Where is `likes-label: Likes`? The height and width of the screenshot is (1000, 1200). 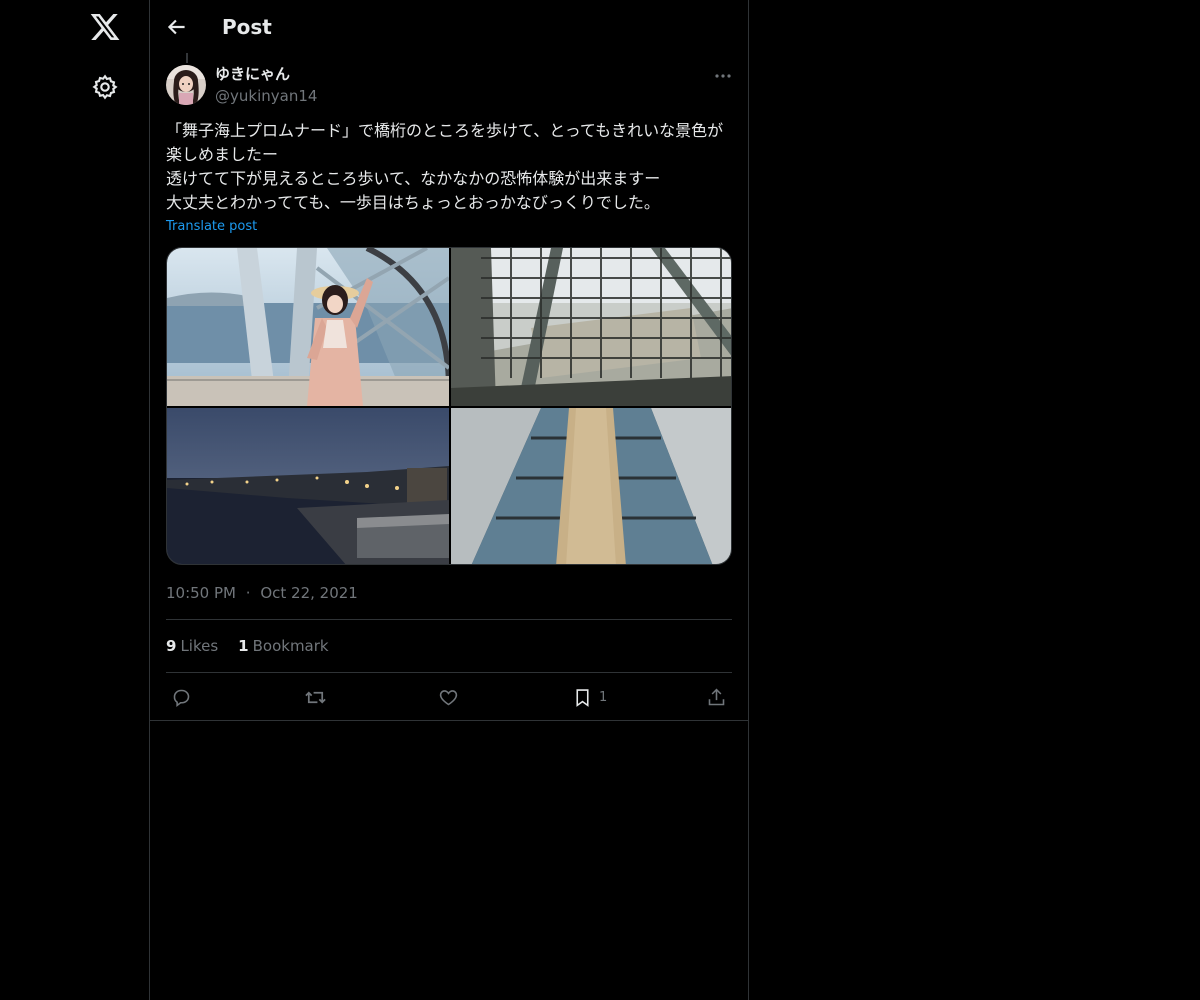 likes-label: Likes is located at coordinates (199, 646).